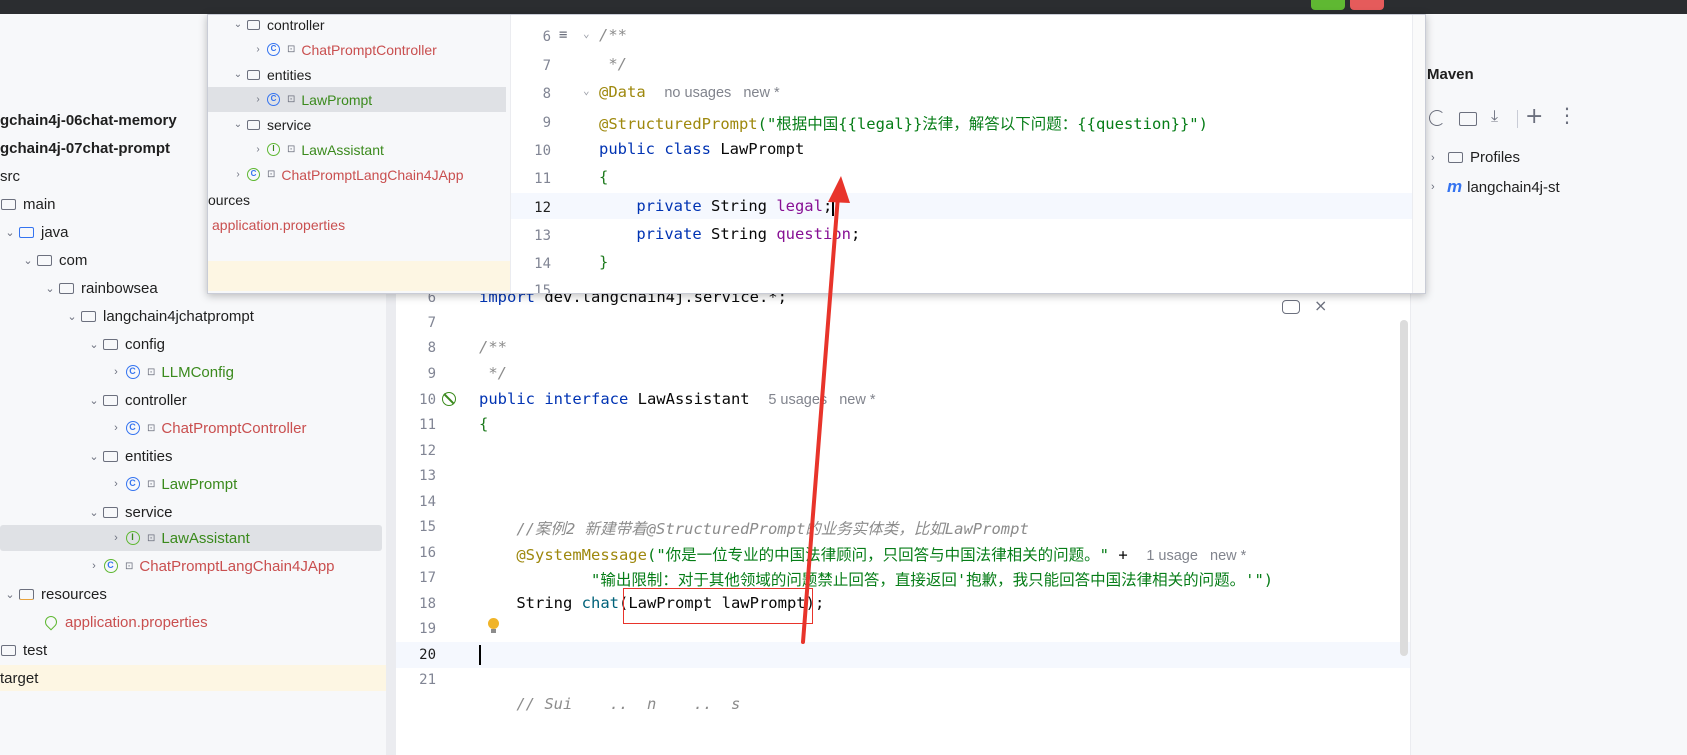 The height and width of the screenshot is (755, 1687). Describe the element at coordinates (359, 49) in the screenshot. I see `popup-tree-item-chatpromptcontroller: › C ⊡ ChatPromptController` at that location.